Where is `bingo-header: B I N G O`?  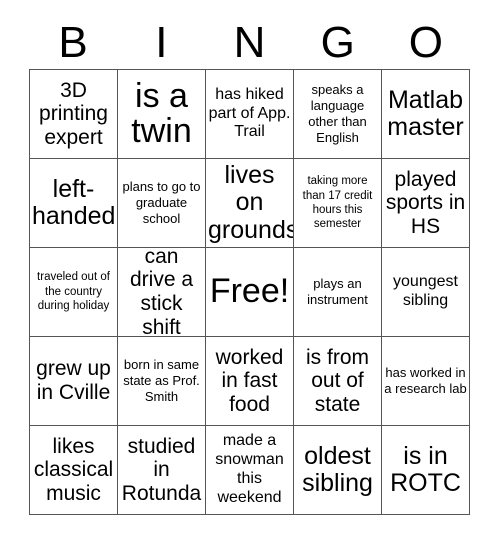 bingo-header: B I N G O is located at coordinates (249, 42).